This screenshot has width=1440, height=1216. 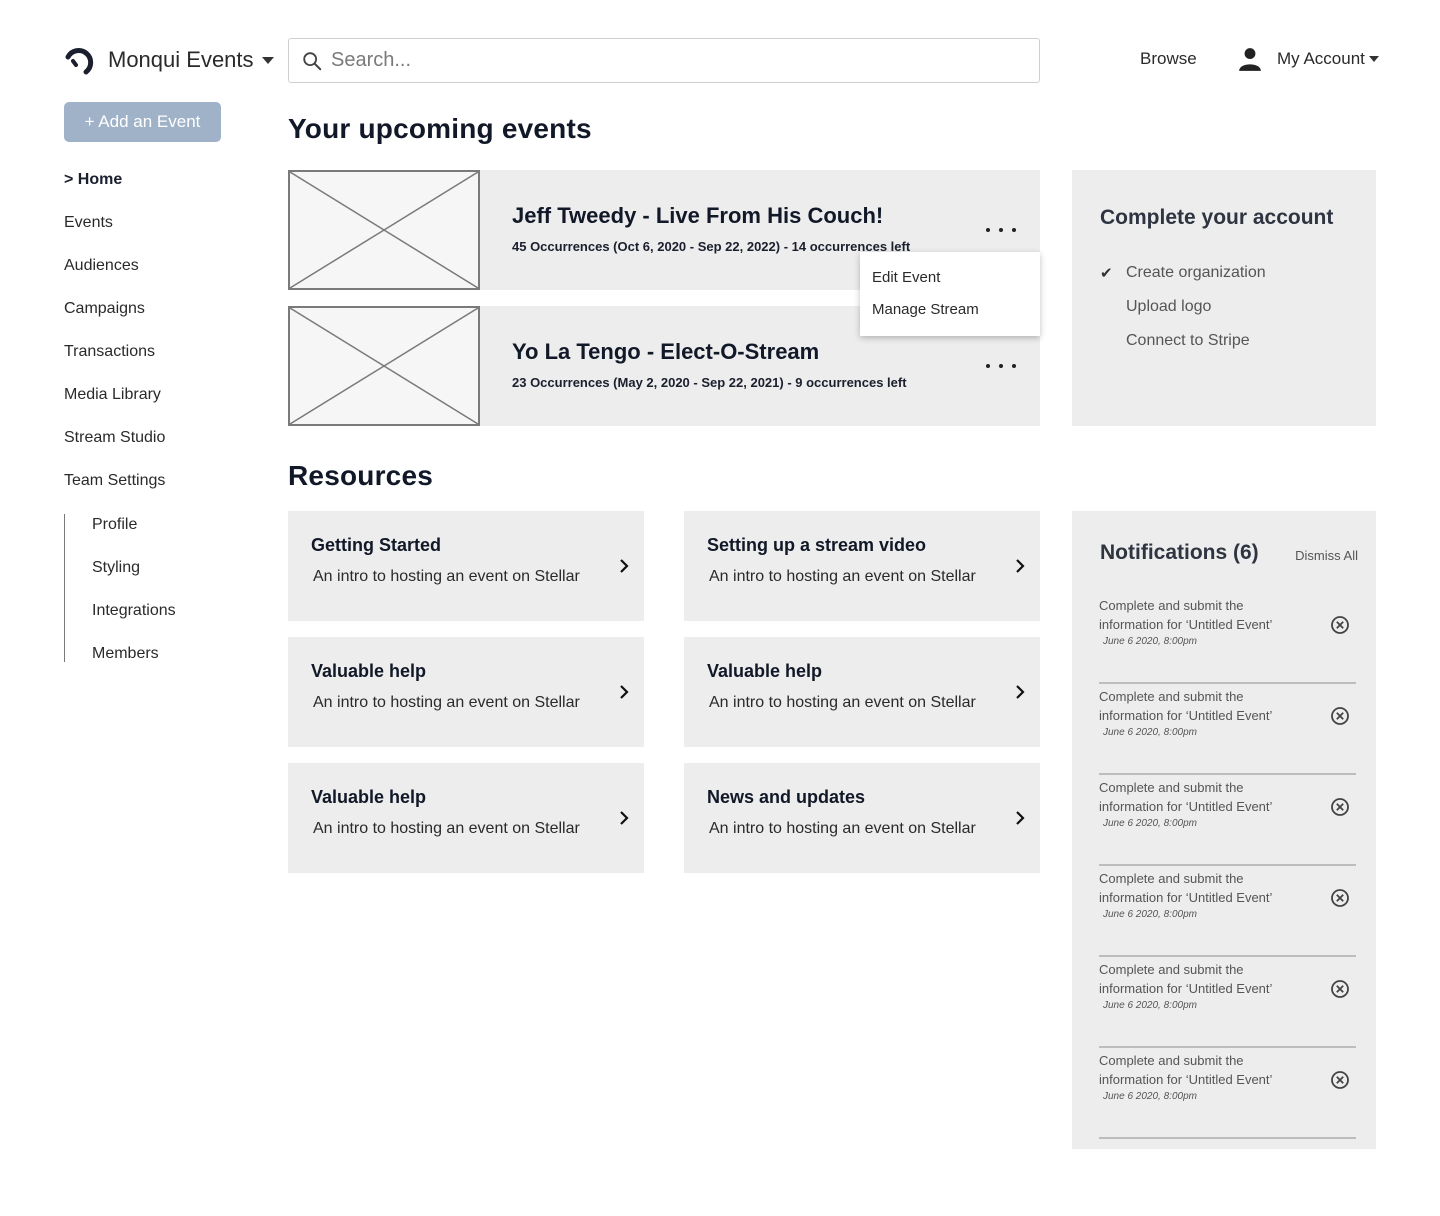 What do you see at coordinates (1188, 340) in the screenshot?
I see `checklist-label: Connect to Stripe` at bounding box center [1188, 340].